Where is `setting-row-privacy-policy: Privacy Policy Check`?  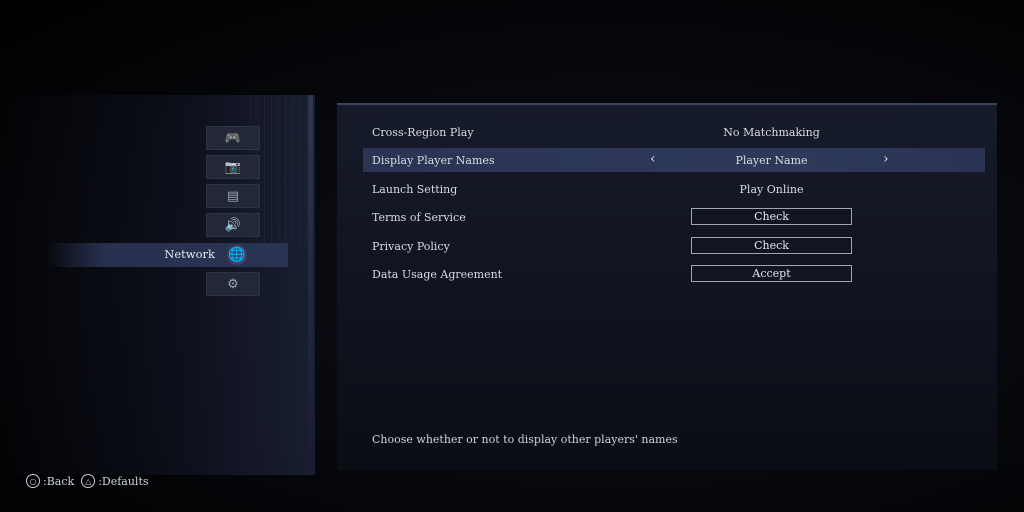 setting-row-privacy-policy: Privacy Policy Check is located at coordinates (674, 246).